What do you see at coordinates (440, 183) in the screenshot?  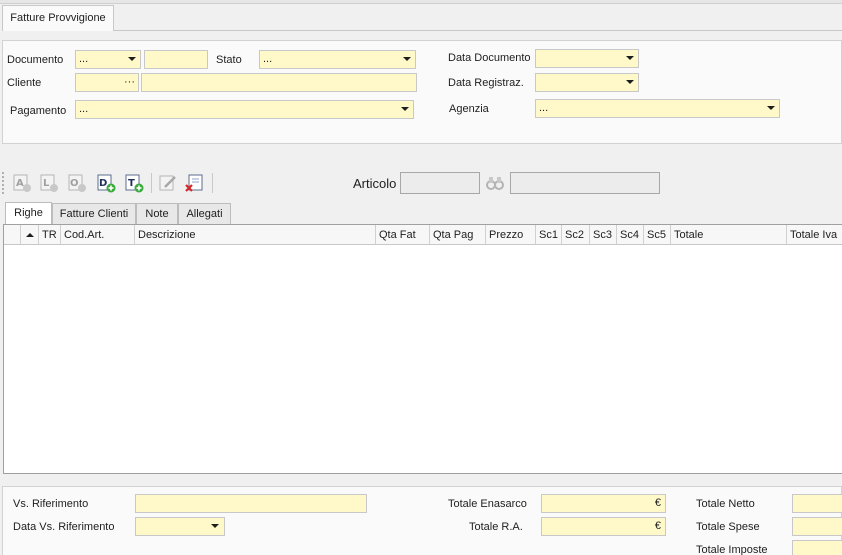 I see `articolo-code-field` at bounding box center [440, 183].